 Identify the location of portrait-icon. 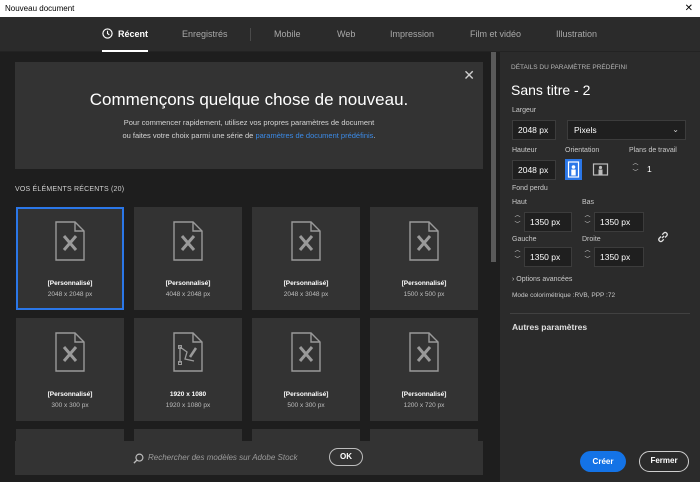
(573, 169).